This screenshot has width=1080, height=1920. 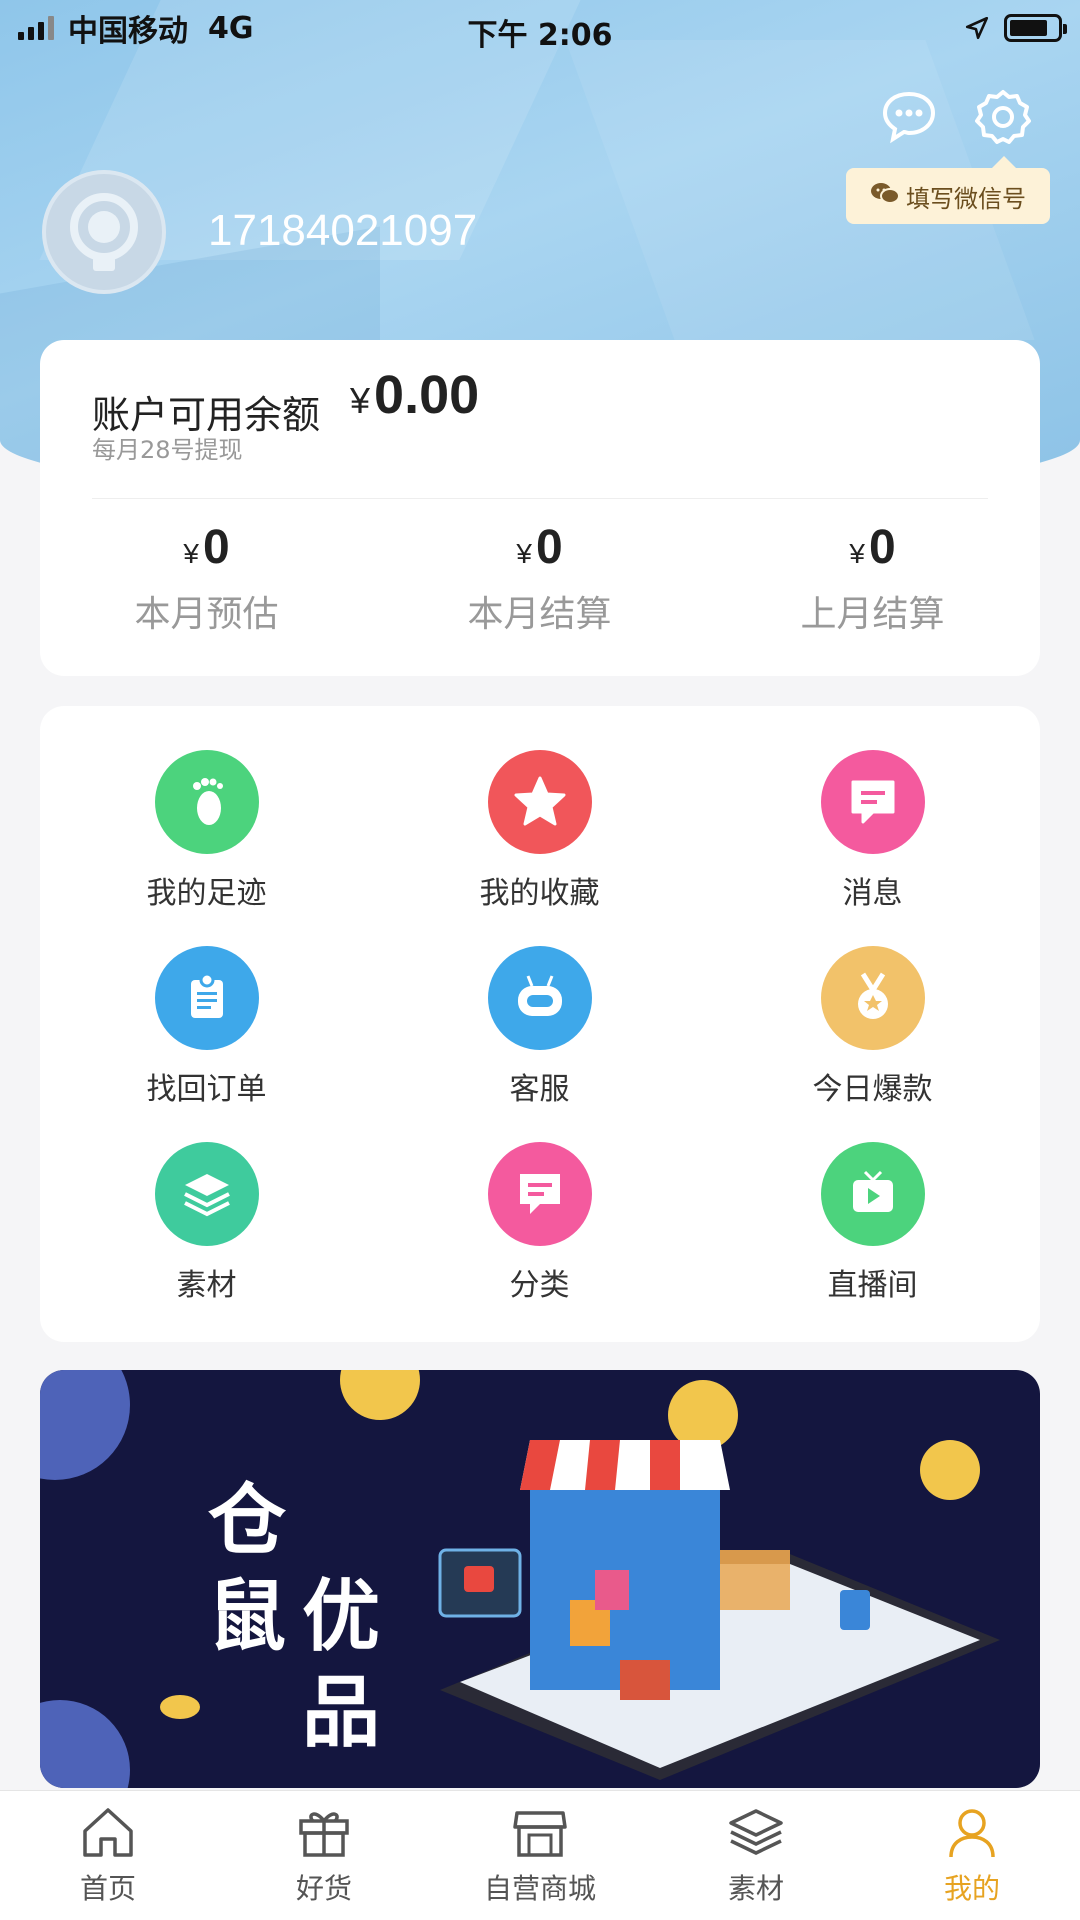 I want to click on profile-icon, so click(x=972, y=1833).